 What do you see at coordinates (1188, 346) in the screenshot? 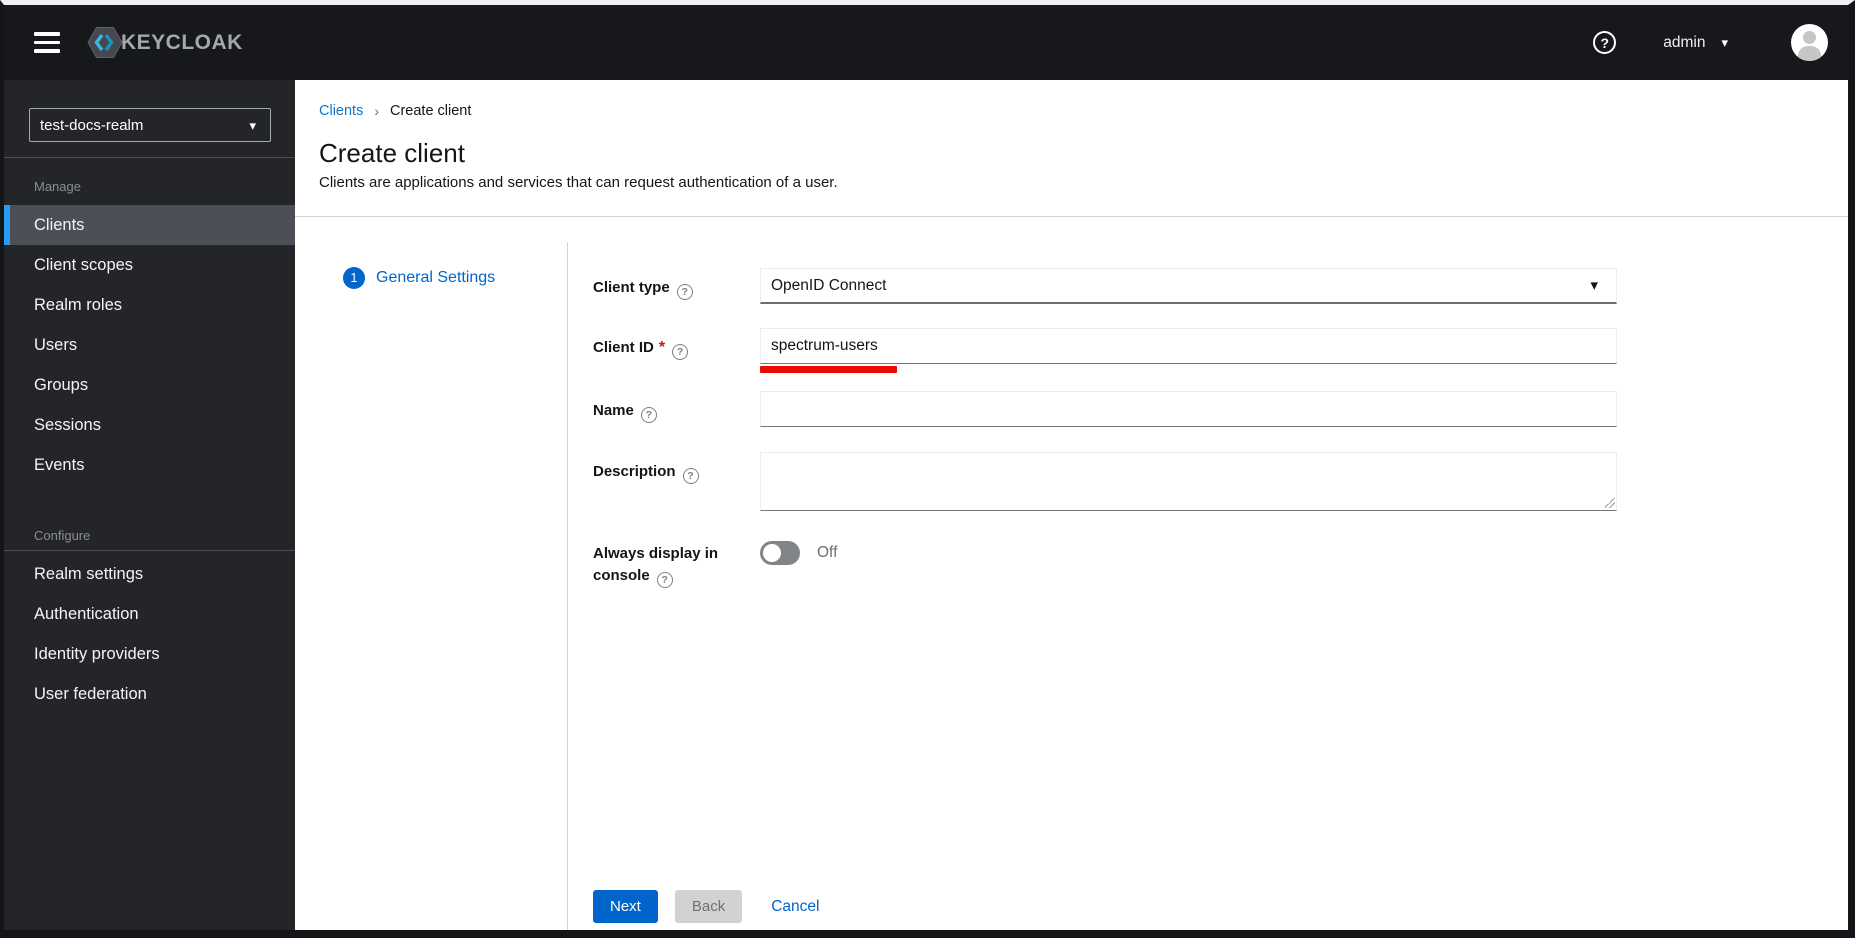
I see `client-id-input` at bounding box center [1188, 346].